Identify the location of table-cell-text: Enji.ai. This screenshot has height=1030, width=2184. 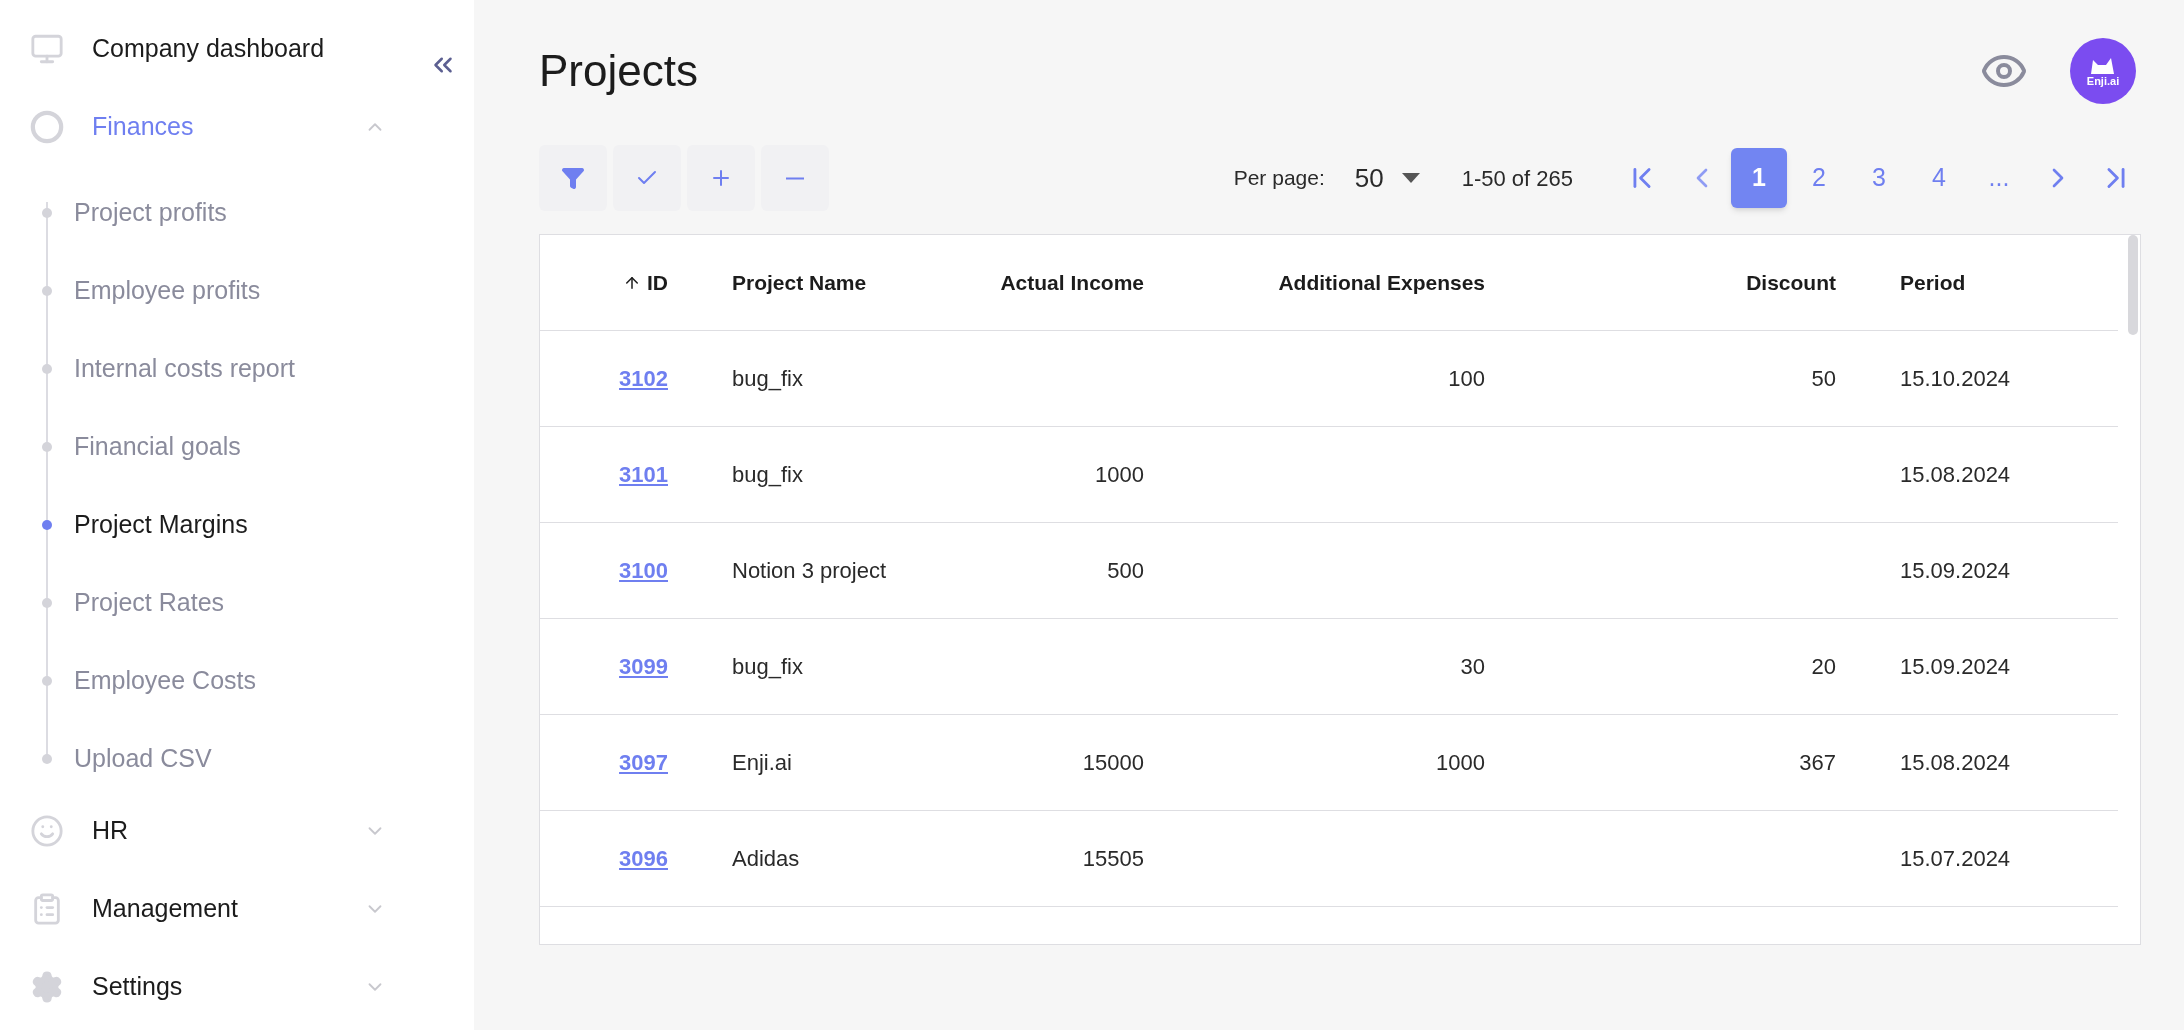
(762, 763).